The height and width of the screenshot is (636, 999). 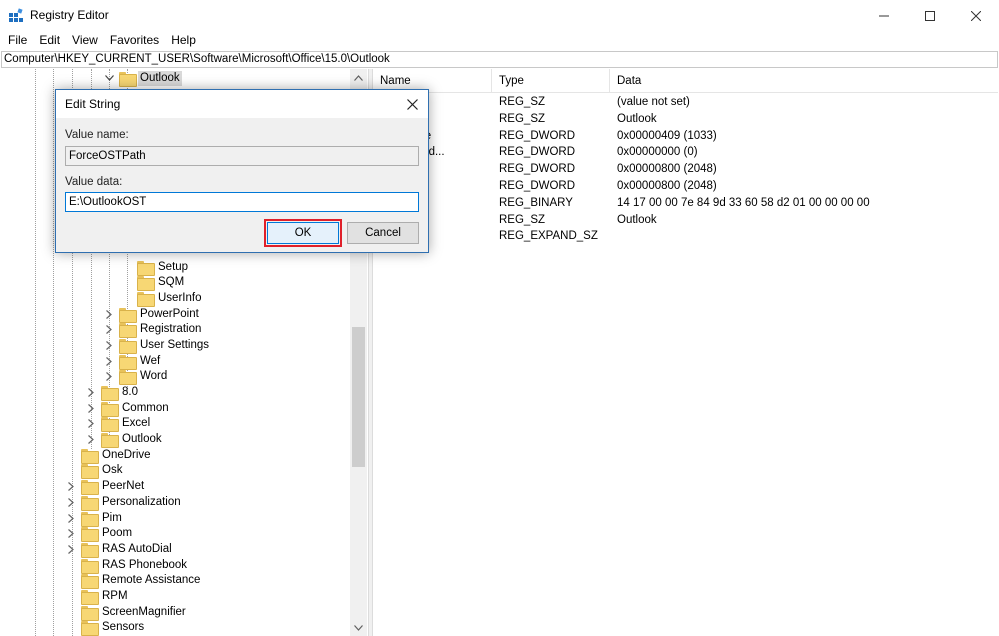 I want to click on value-row: OSTPathREG_EXPAND_SZ, so click(x=685, y=236).